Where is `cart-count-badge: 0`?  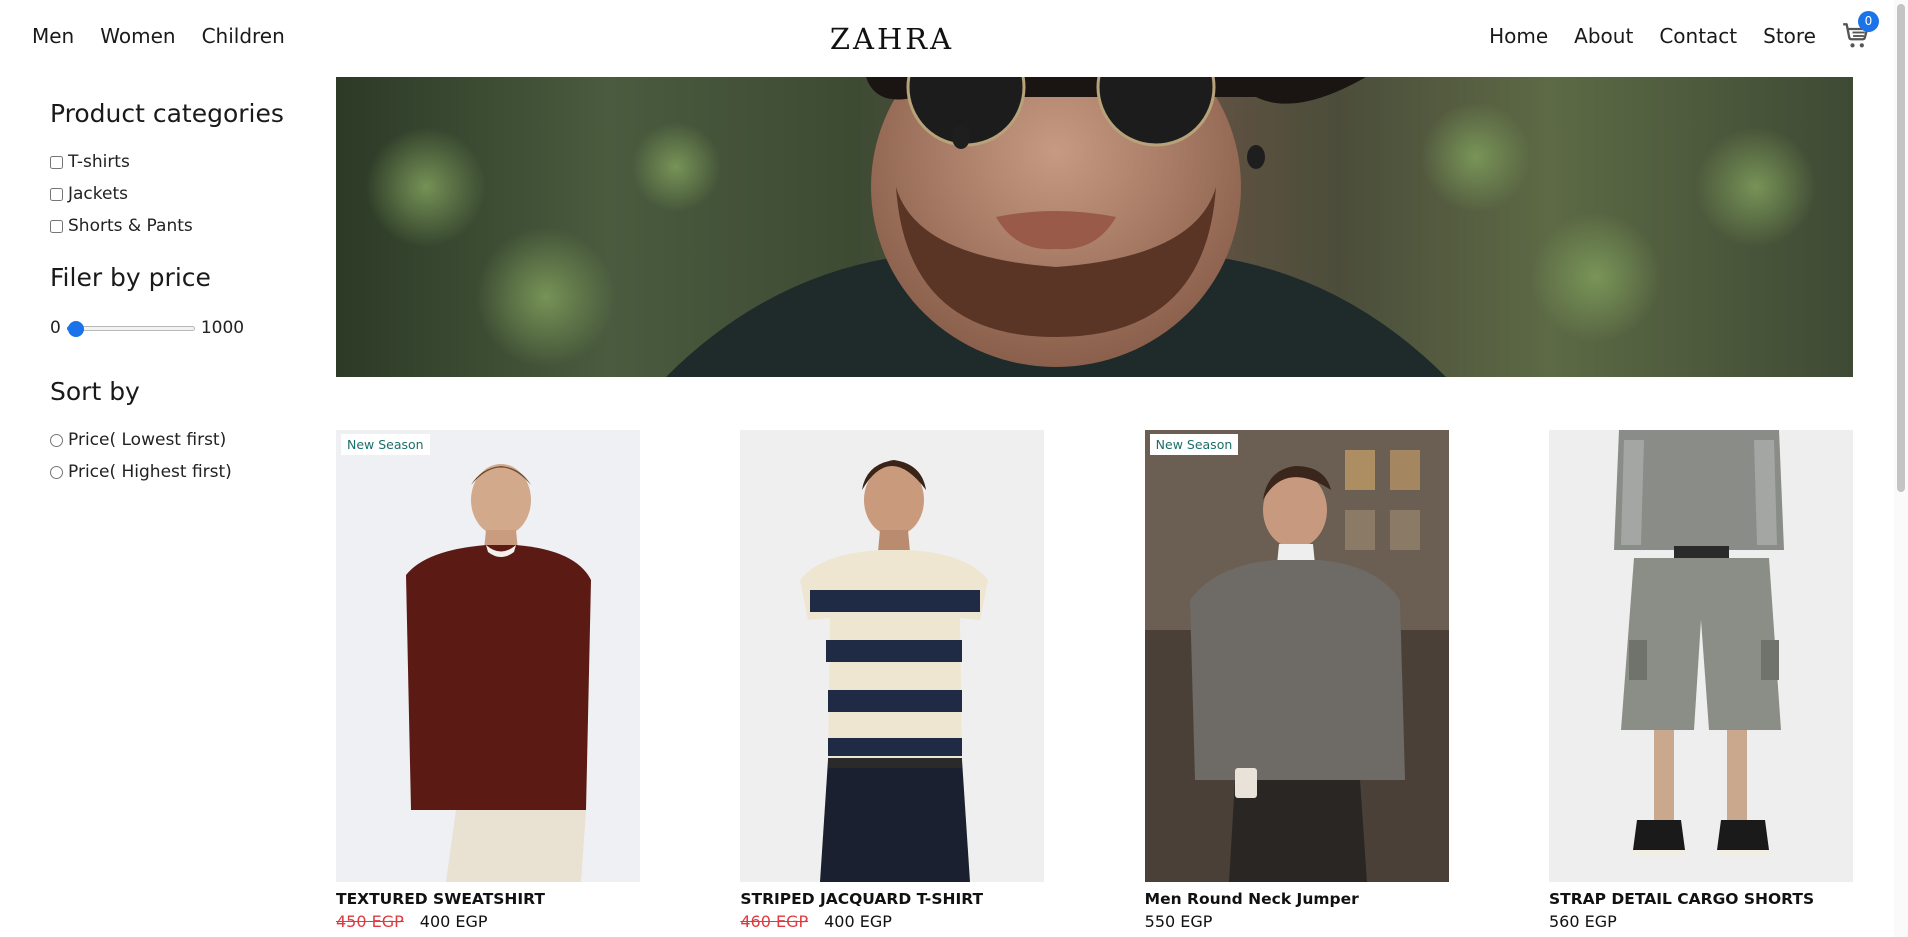
cart-count-badge: 0 is located at coordinates (1868, 21).